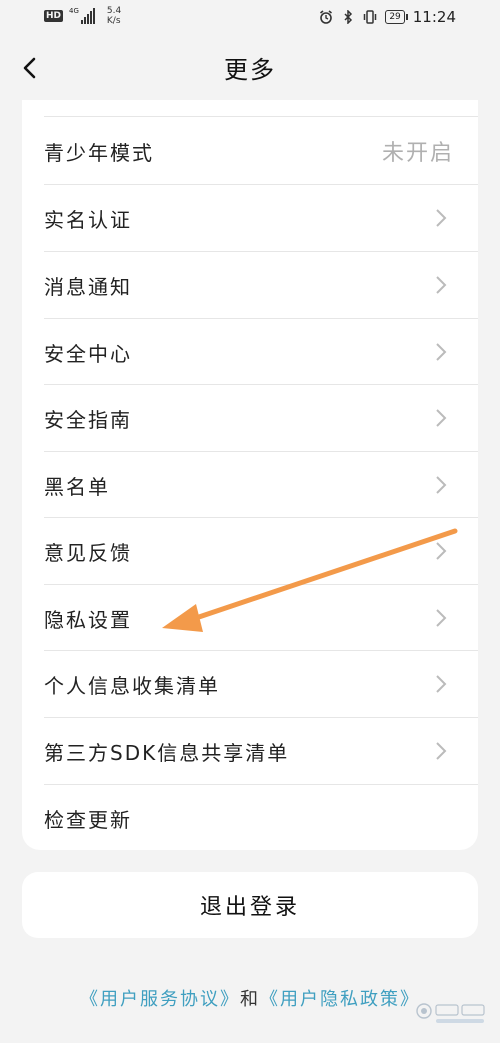  I want to click on battery-level: 29, so click(395, 17).